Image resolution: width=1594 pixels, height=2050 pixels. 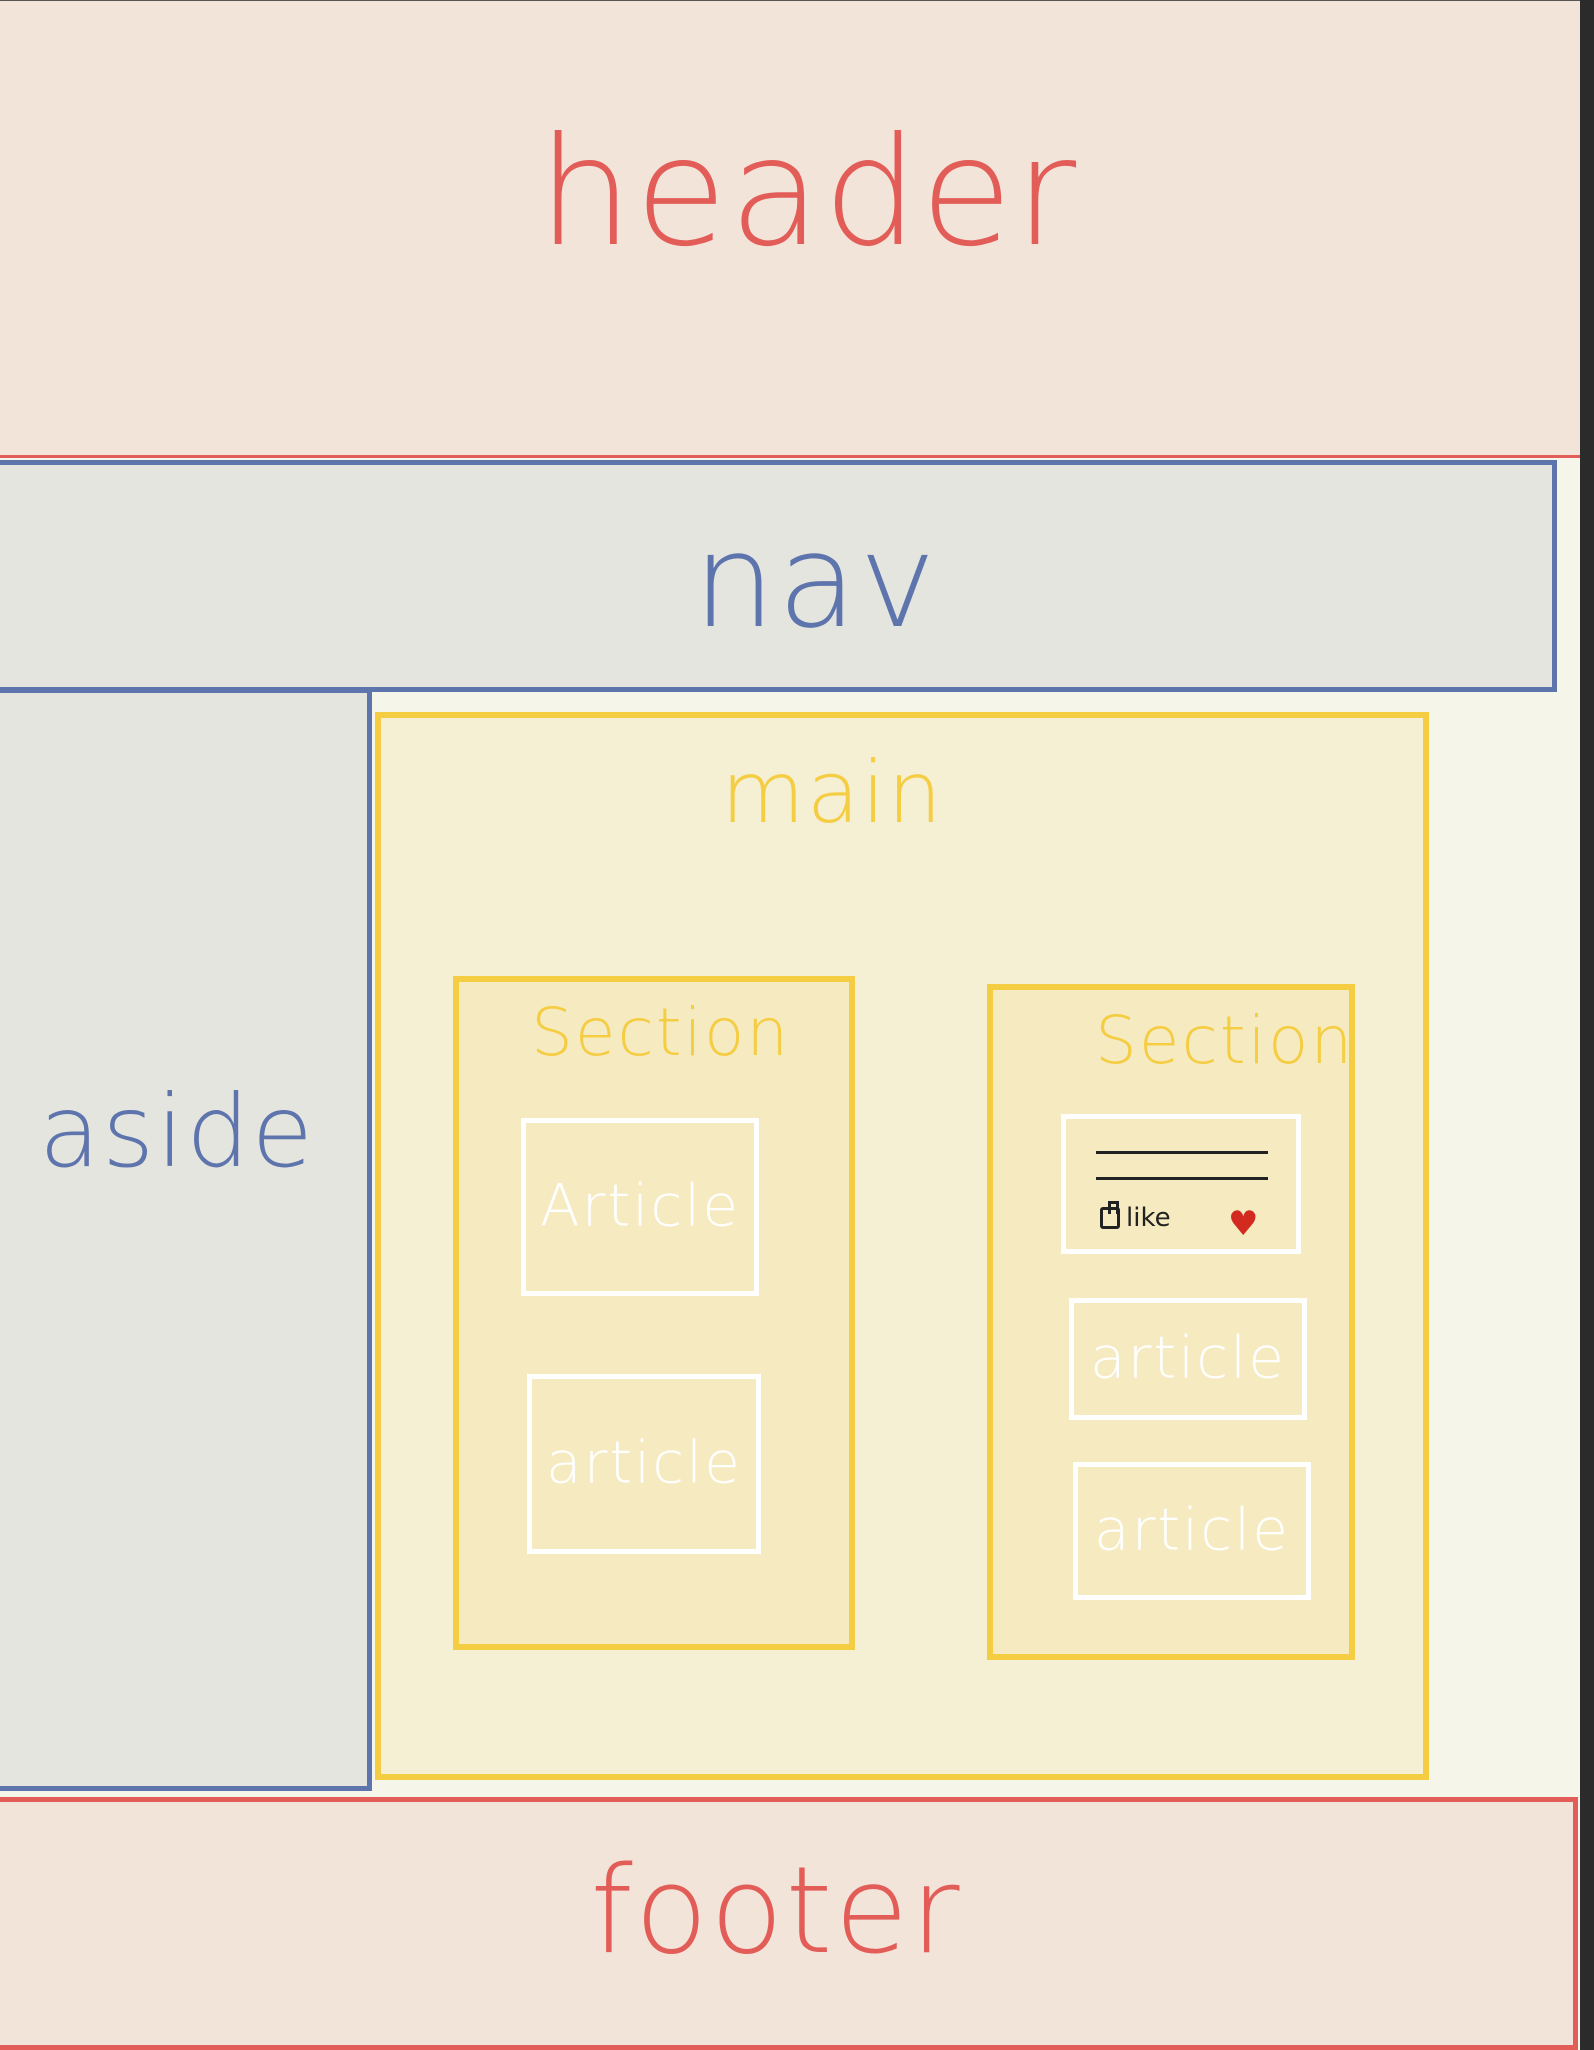 I want to click on post-card-sketch: like ♥, so click(x=1181, y=1184).